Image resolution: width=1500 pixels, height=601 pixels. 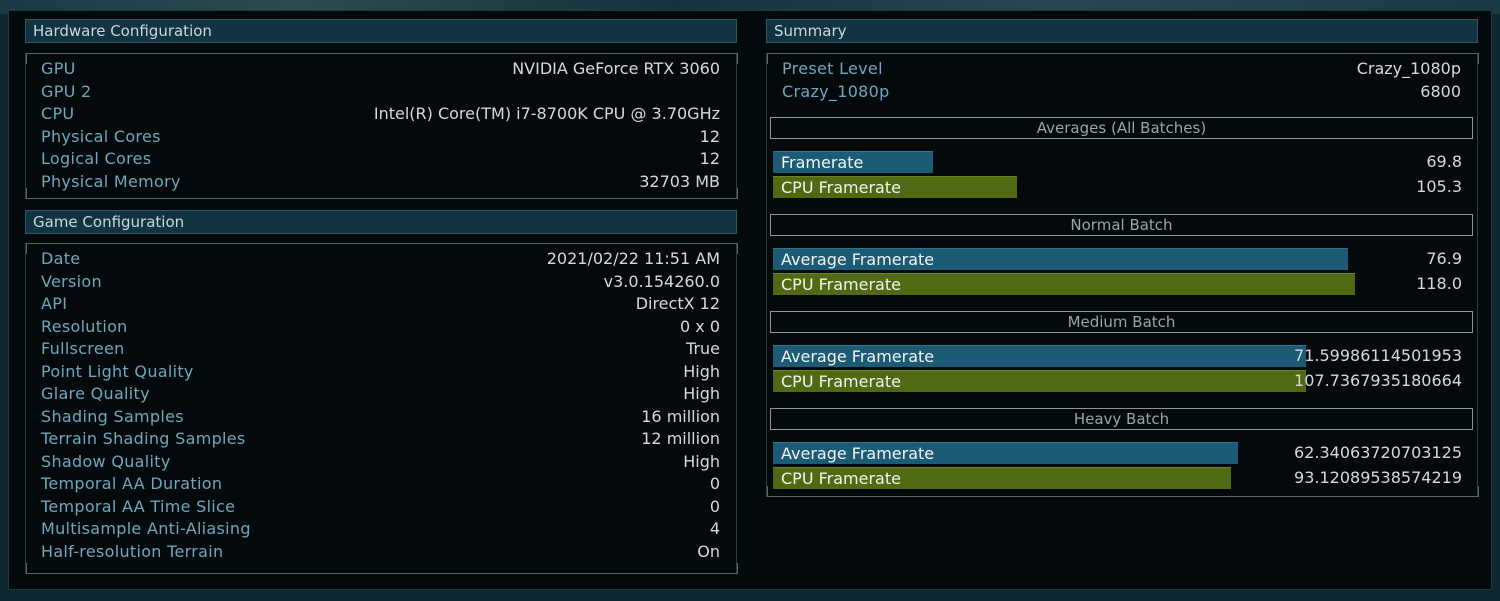 What do you see at coordinates (381, 349) in the screenshot?
I see `game-row-fullscreen: Fullscreen True` at bounding box center [381, 349].